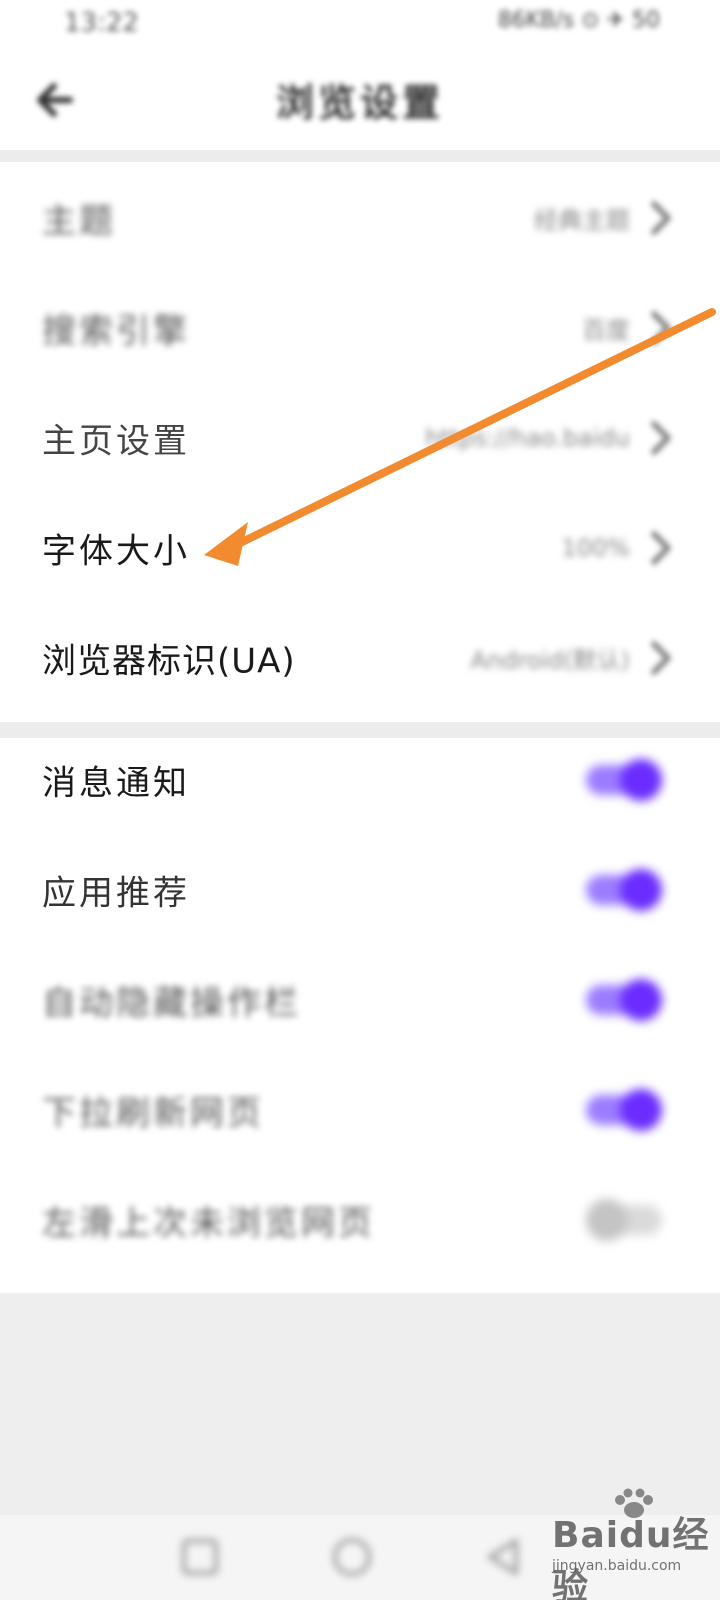 This screenshot has height=1600, width=720. I want to click on setting-row-auto-hide-toolbar: 自动隐藏操作栏, so click(360, 1000).